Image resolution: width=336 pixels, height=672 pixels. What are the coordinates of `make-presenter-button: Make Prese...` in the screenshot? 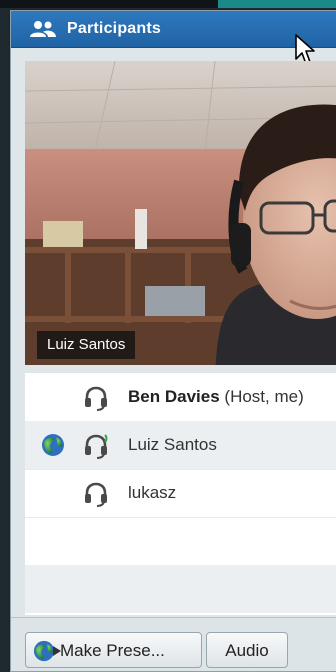 It's located at (113, 650).